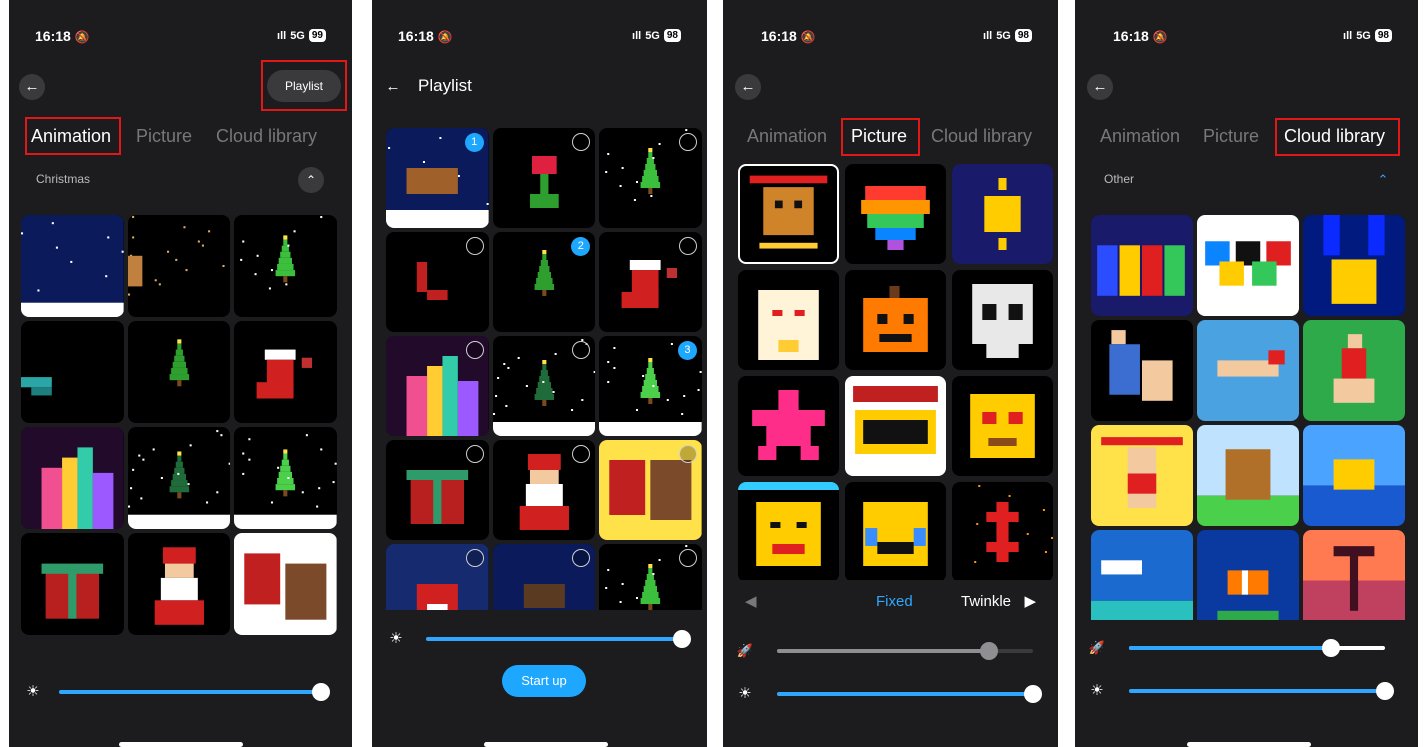  Describe the element at coordinates (1354, 575) in the screenshot. I see `grid-tile-sunset-palm` at that location.